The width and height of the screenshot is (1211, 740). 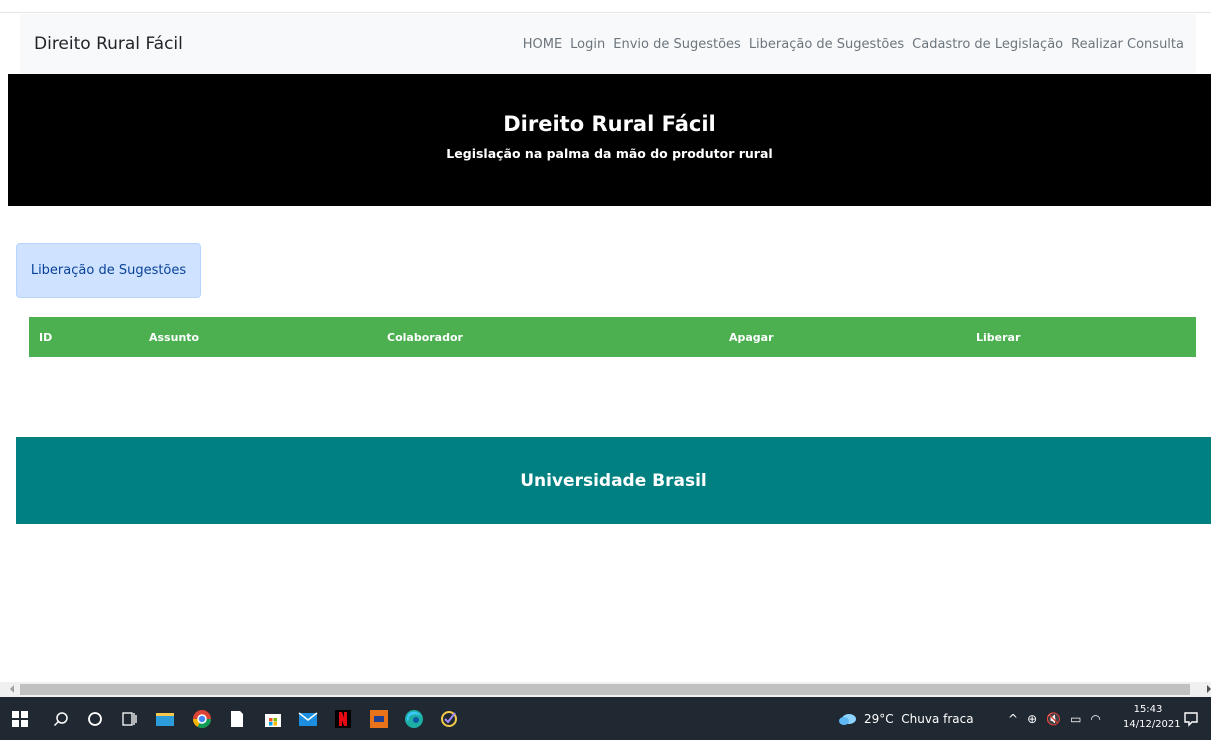 I want to click on file-explorer-icon, so click(x=165, y=719).